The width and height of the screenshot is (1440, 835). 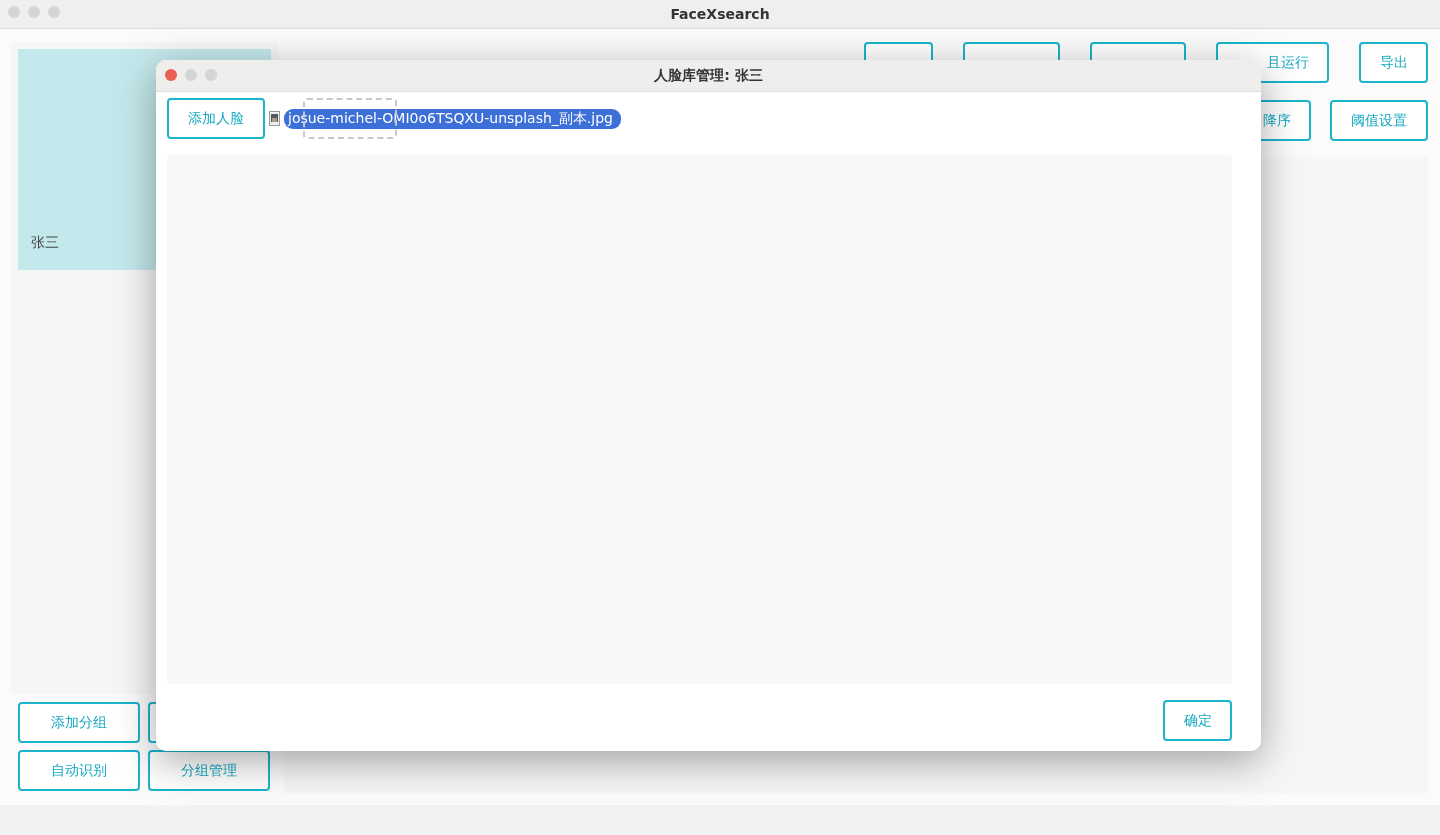 I want to click on file-name: josue-michel-OMI0o6TSQXU-unsplash_副本.jpg, so click(x=452, y=118).